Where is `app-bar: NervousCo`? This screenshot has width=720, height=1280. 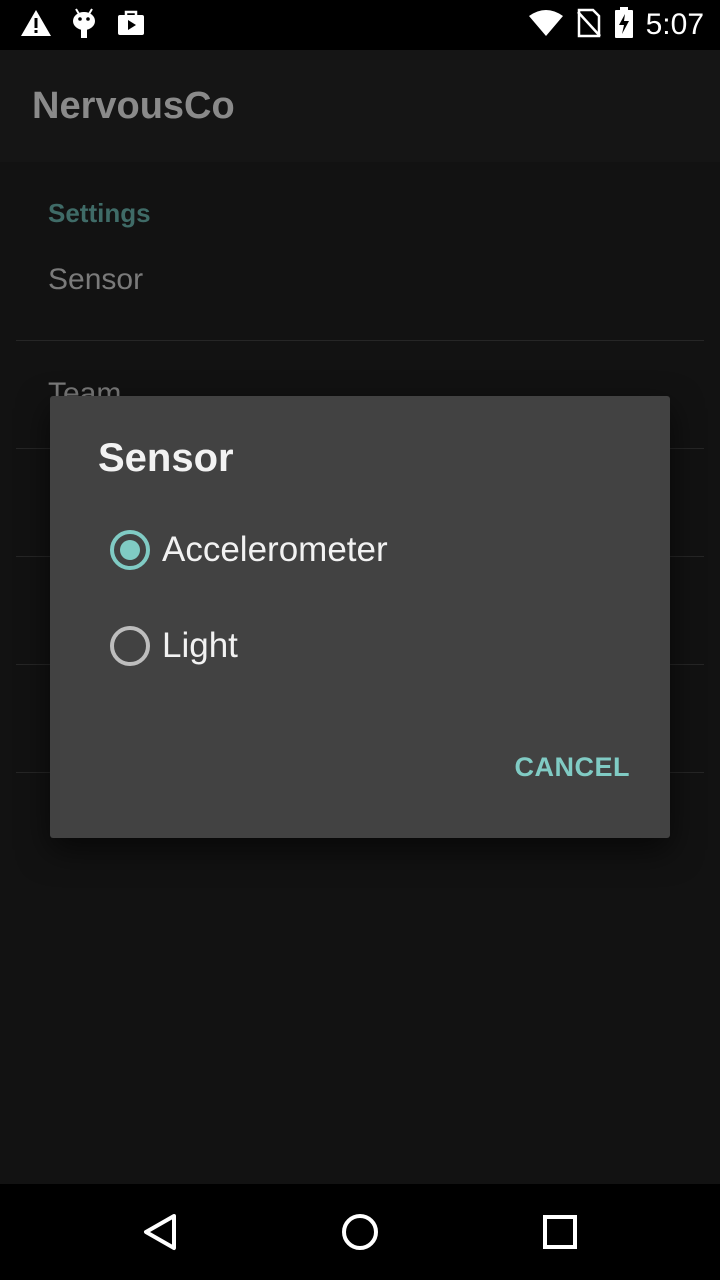 app-bar: NervousCo is located at coordinates (360, 106).